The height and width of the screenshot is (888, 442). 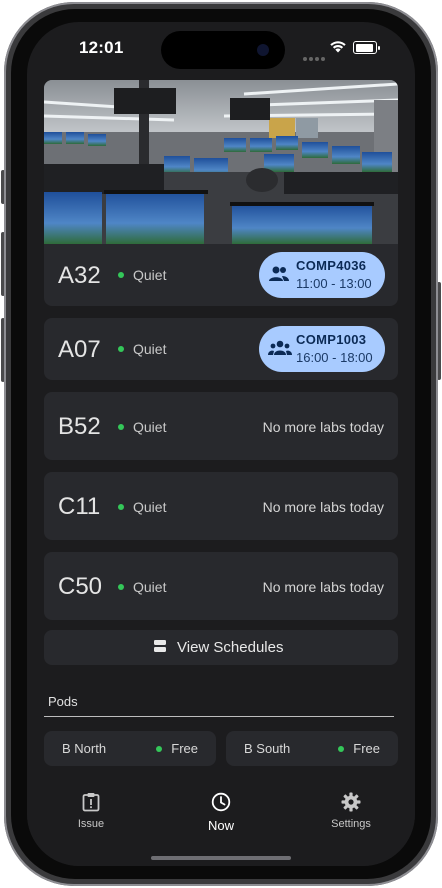 I want to click on view-schedules-button: View Schedules, so click(x=221, y=647).